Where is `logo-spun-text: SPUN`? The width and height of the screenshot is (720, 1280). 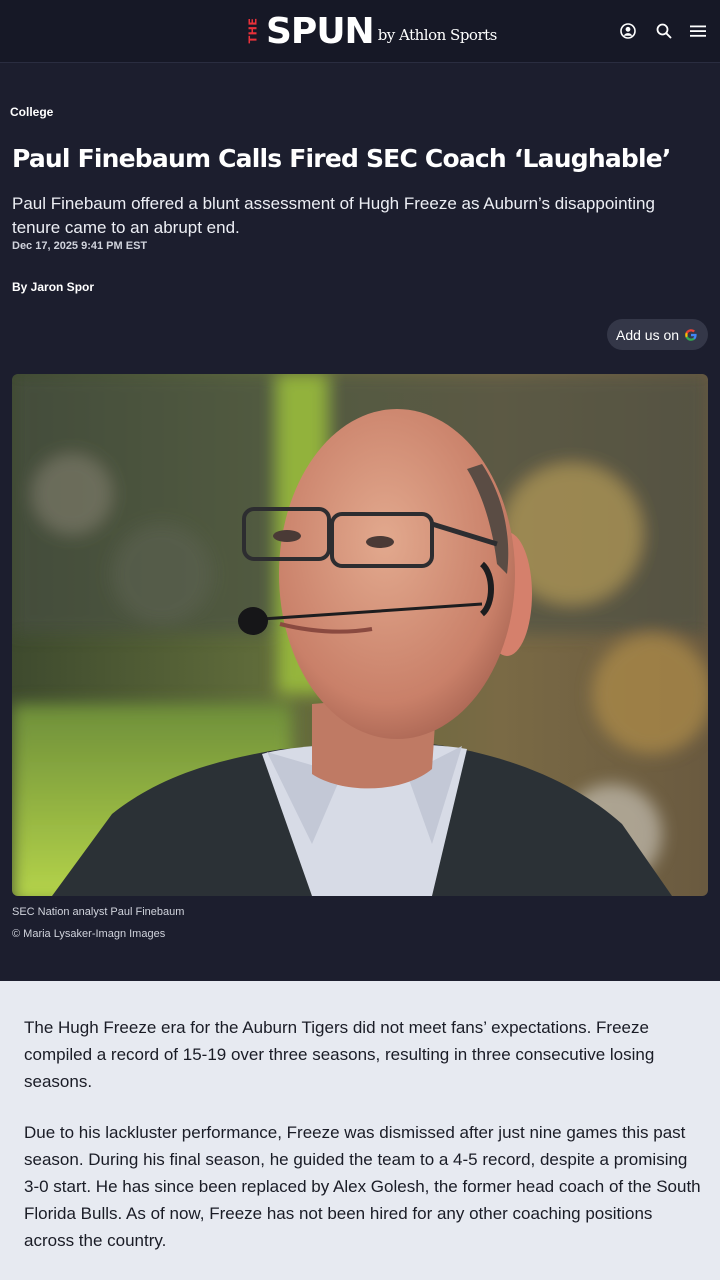 logo-spun-text: SPUN is located at coordinates (320, 31).